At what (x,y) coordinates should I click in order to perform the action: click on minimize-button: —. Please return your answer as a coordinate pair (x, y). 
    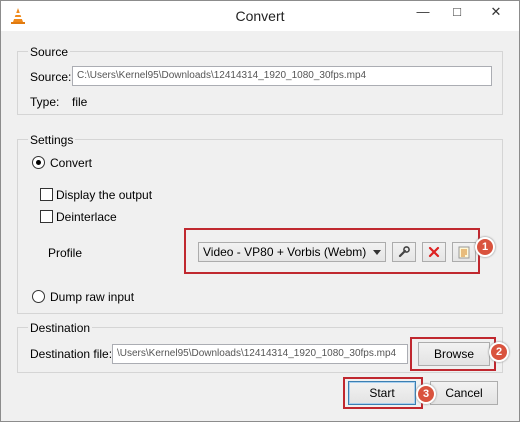
    Looking at the image, I should click on (423, 12).